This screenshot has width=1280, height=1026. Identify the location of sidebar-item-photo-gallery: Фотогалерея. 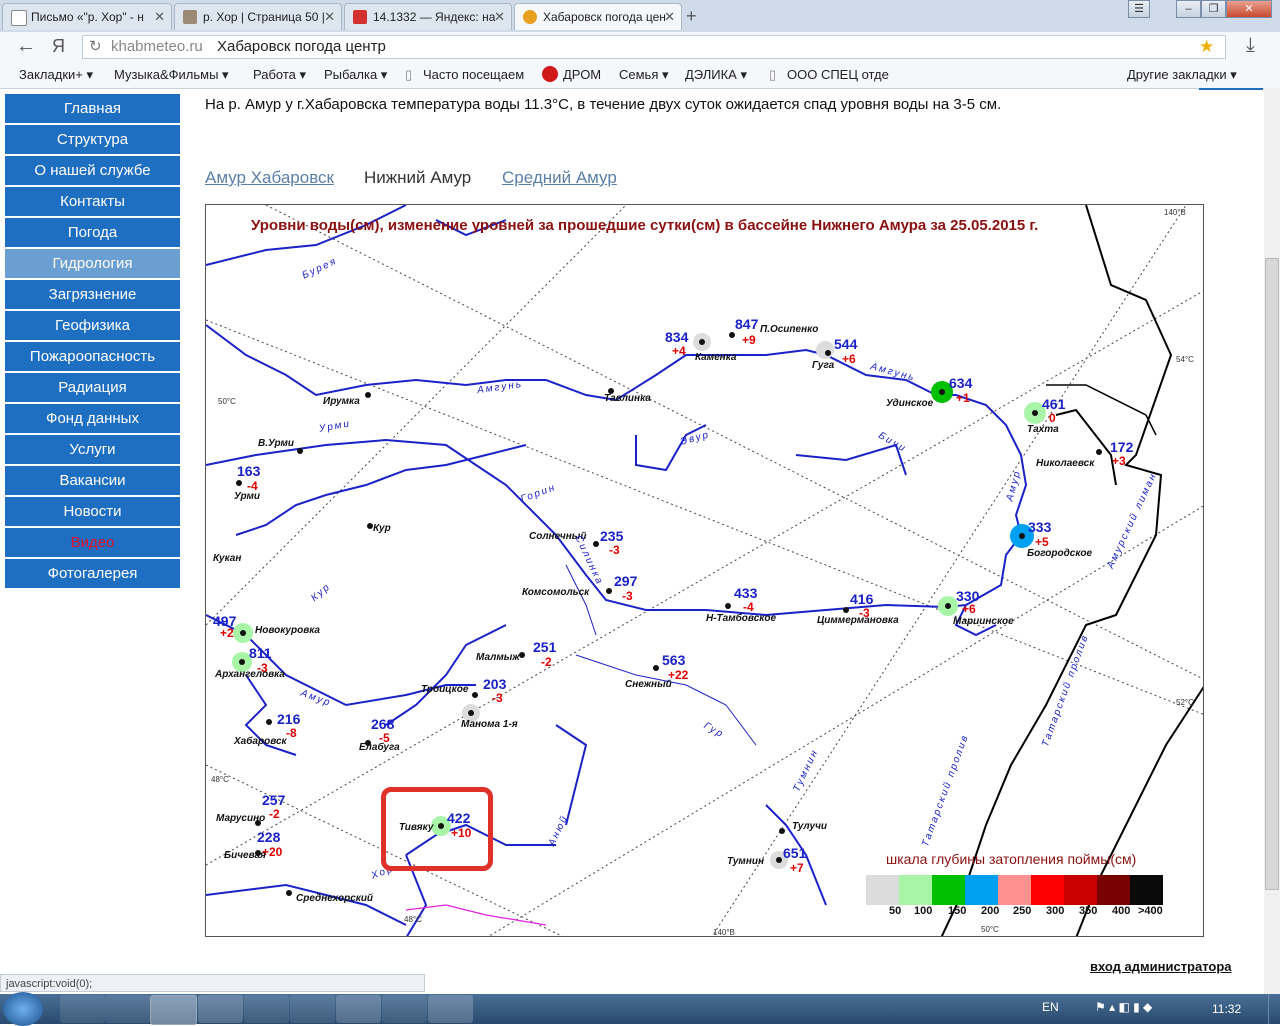
(92, 574).